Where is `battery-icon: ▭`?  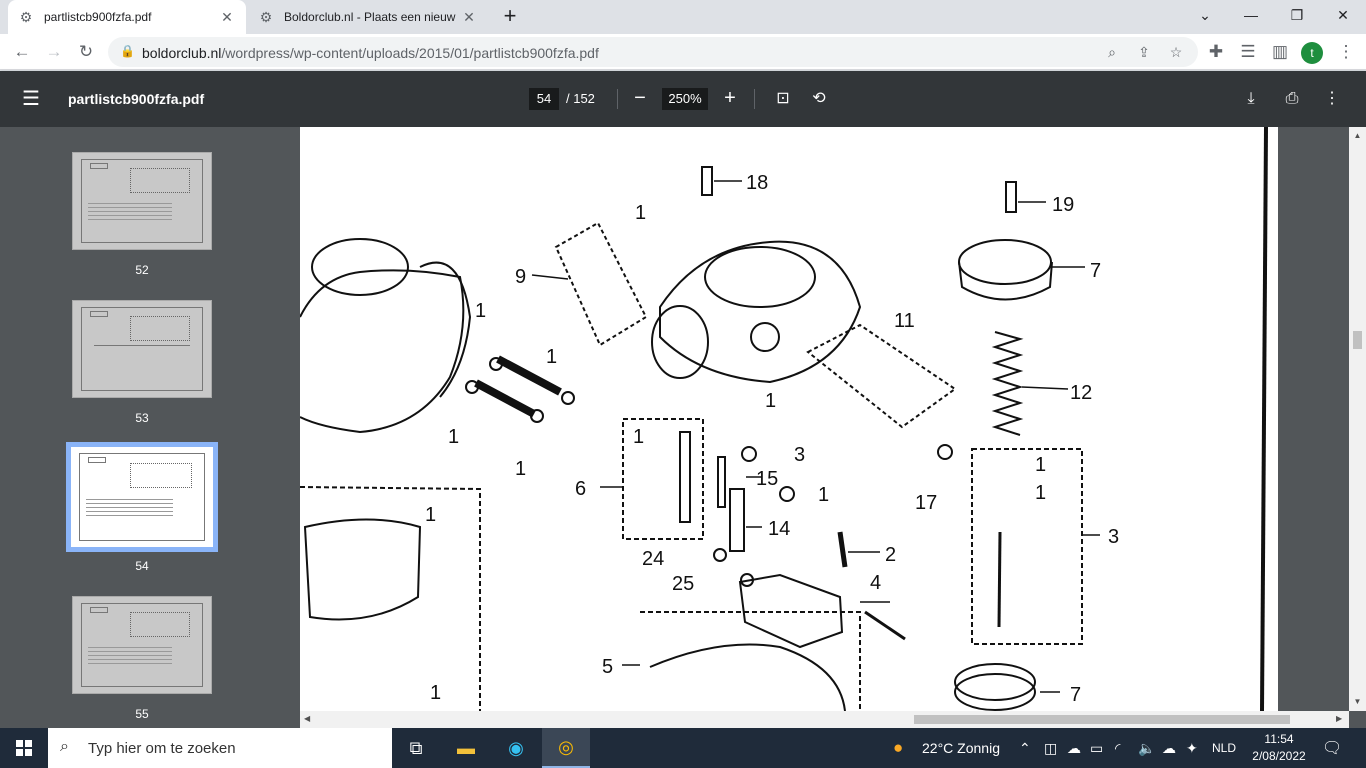 battery-icon: ▭ is located at coordinates (1096, 748).